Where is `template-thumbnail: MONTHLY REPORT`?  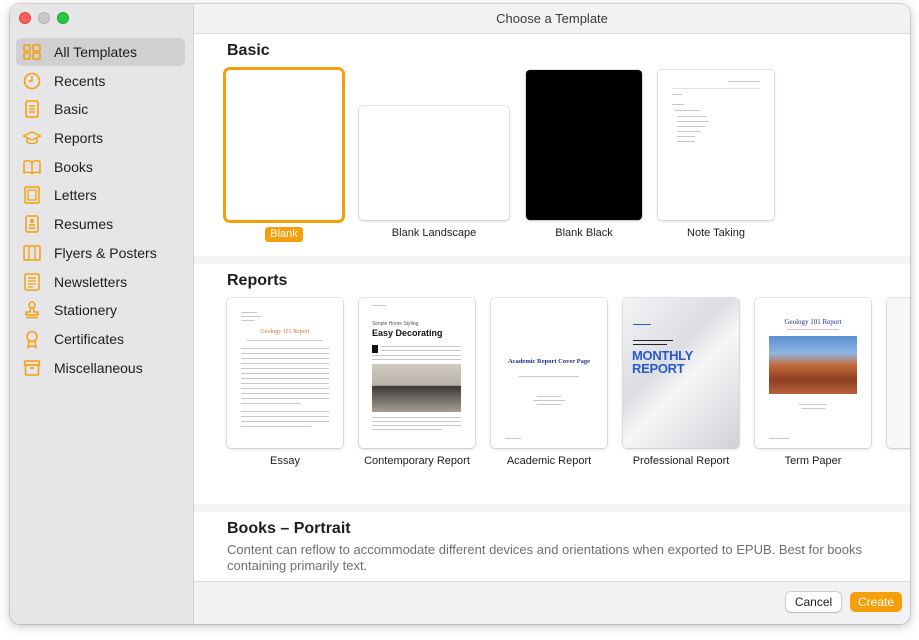 template-thumbnail: MONTHLY REPORT is located at coordinates (681, 373).